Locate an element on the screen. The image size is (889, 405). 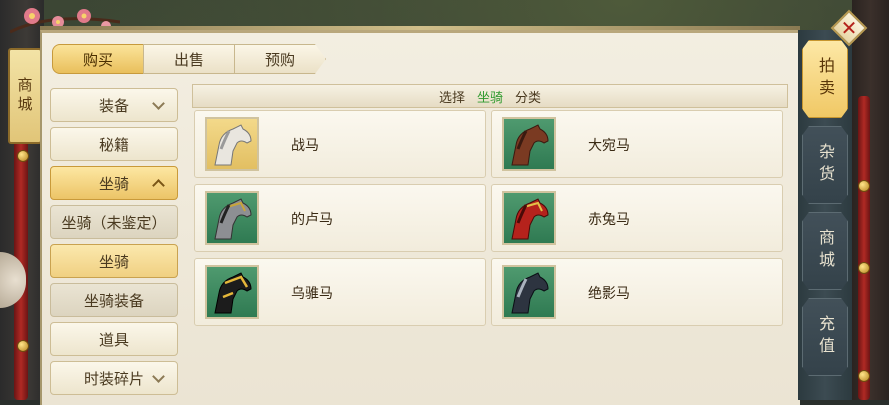
menu-item-label: 装备 is located at coordinates (113, 105).